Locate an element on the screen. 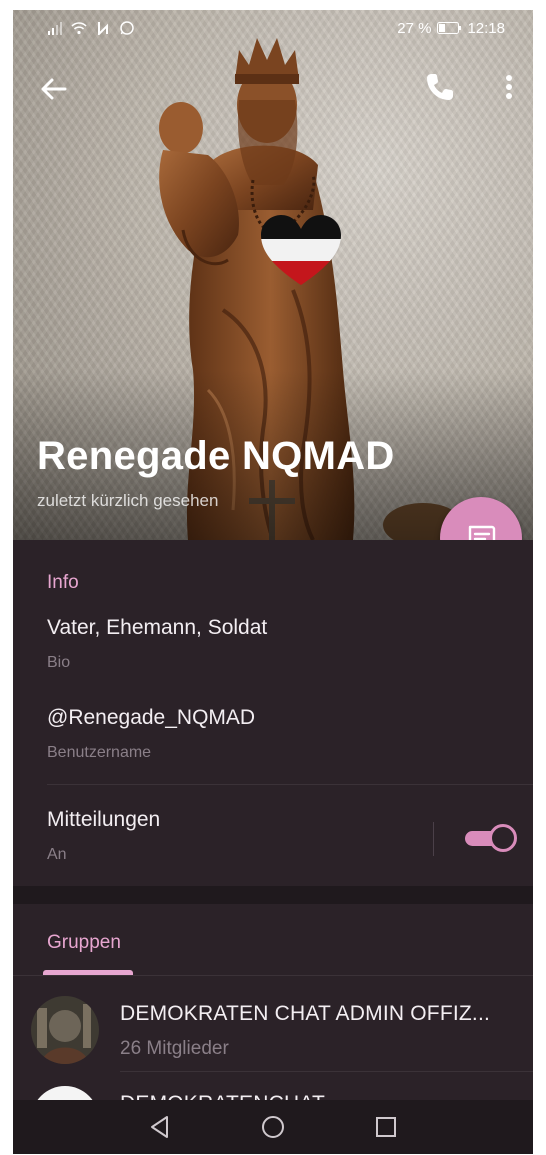 The image size is (546, 1155). arrow-left-icon is located at coordinates (54, 89).